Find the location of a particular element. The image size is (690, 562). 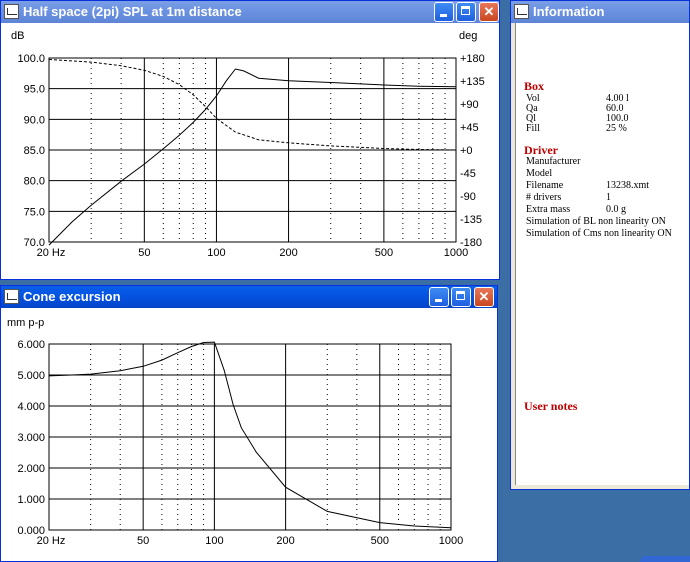

cone-title: Cone excursion is located at coordinates (72, 296).